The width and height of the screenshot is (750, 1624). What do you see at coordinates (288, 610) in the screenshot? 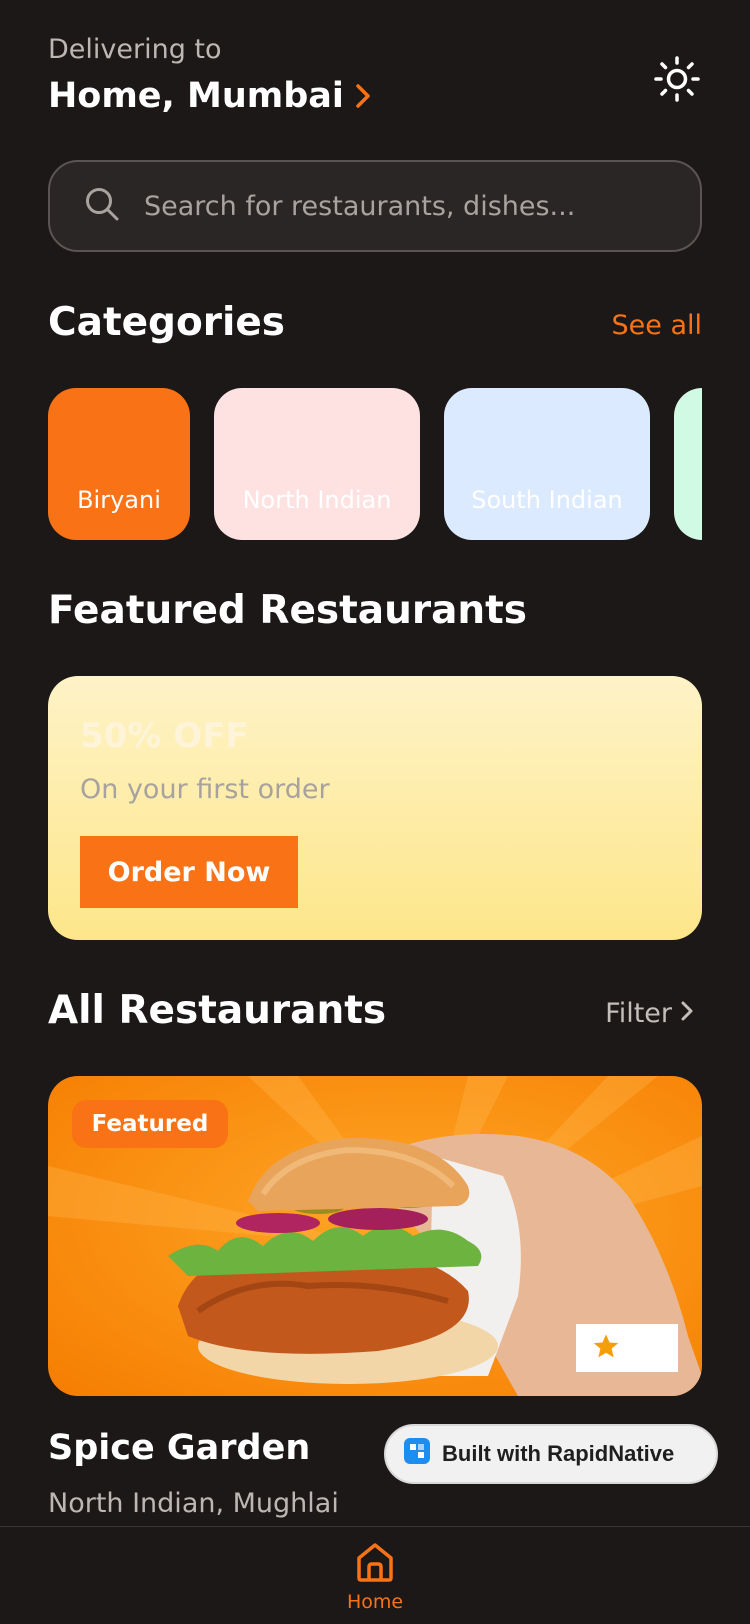
I see `featured-restaurants-title: Featured Restaurants` at bounding box center [288, 610].